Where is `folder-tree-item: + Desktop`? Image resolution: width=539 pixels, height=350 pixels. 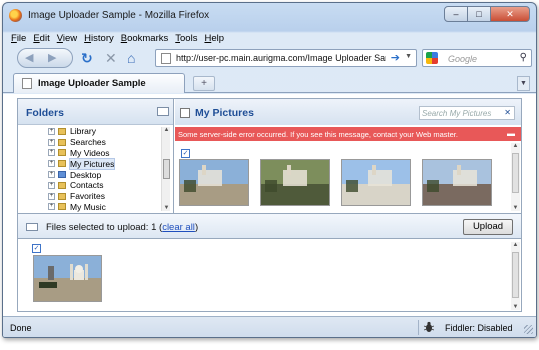 folder-tree-item: + Desktop is located at coordinates (104, 174).